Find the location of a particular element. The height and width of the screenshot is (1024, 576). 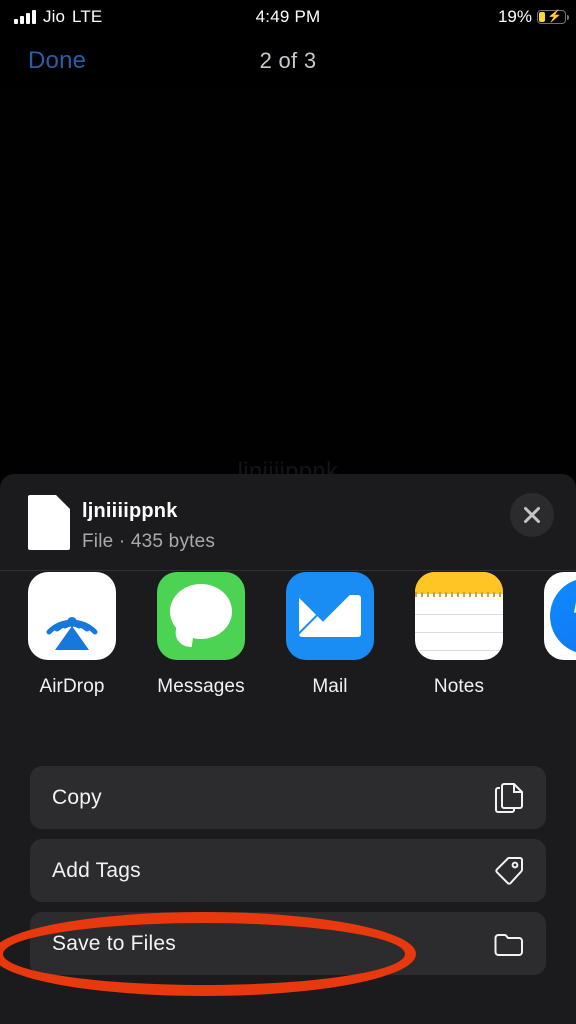

share-target-mail: Mail is located at coordinates (330, 635).